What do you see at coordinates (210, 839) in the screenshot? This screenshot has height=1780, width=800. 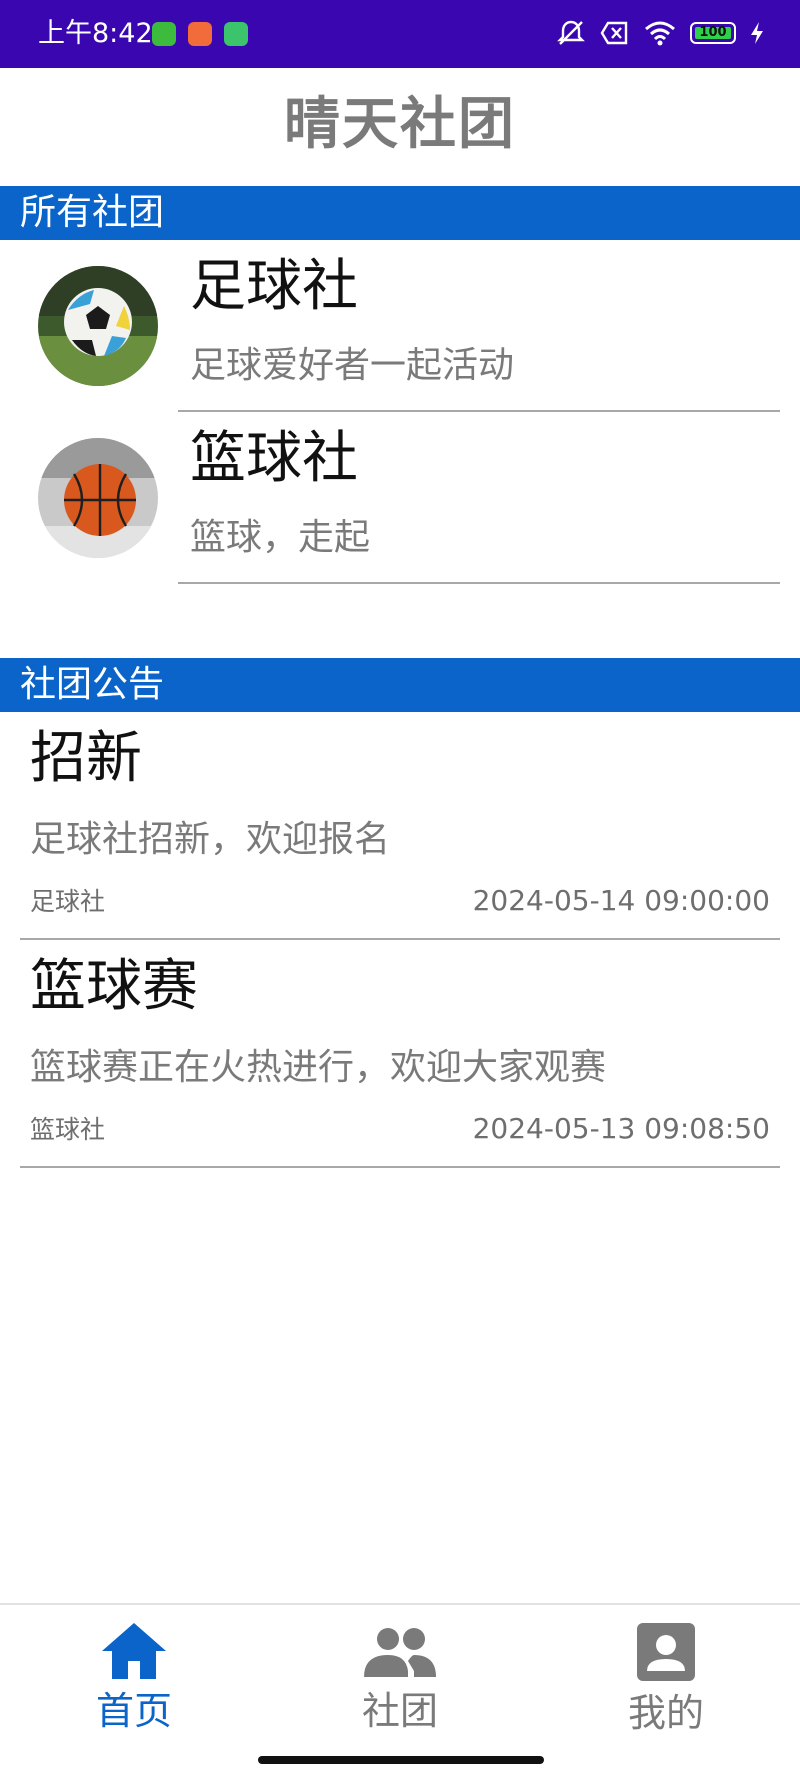 I see `notice-content: 足球社招新，欢迎报名` at bounding box center [210, 839].